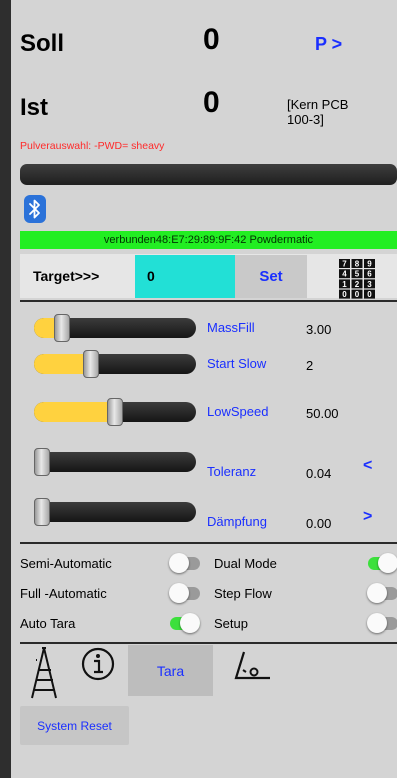  I want to click on angle-button, so click(252, 666).